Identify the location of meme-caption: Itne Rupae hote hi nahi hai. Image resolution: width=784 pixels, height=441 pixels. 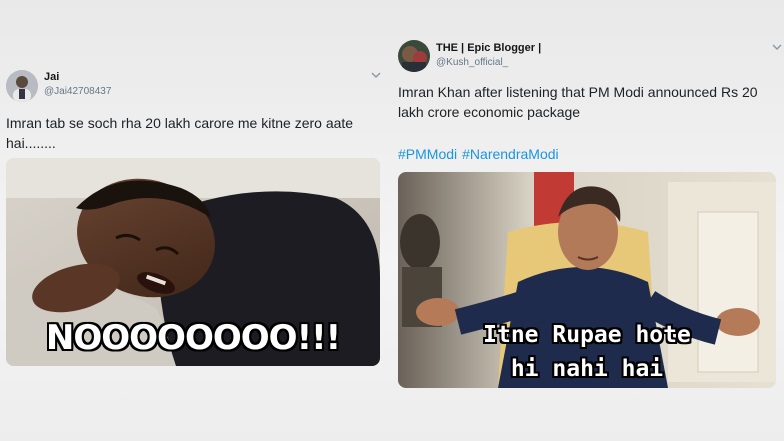
(587, 352).